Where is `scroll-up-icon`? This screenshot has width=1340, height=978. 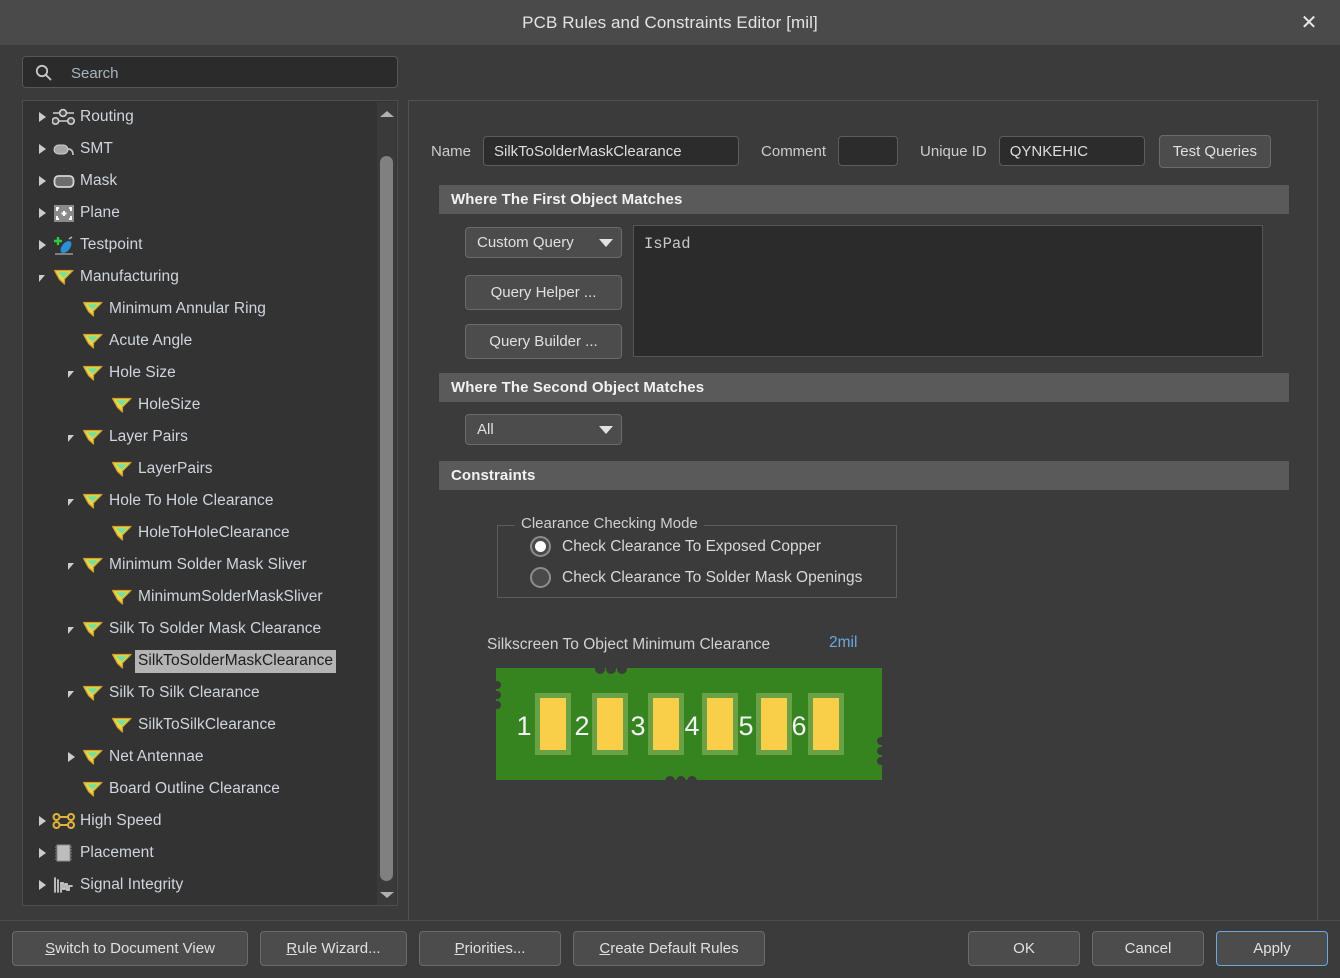
scroll-up-icon is located at coordinates (386, 113).